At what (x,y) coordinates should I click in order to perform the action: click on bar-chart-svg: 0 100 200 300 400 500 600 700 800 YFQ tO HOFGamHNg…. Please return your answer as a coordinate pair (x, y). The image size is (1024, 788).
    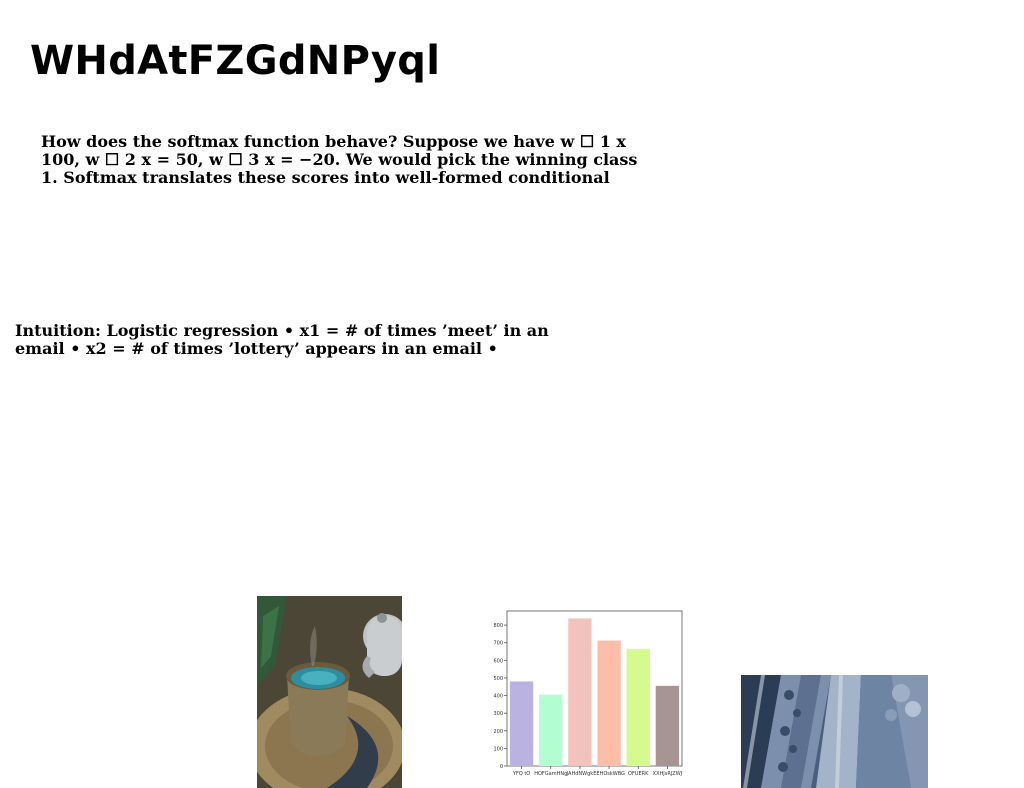
    Looking at the image, I should click on (588, 693).